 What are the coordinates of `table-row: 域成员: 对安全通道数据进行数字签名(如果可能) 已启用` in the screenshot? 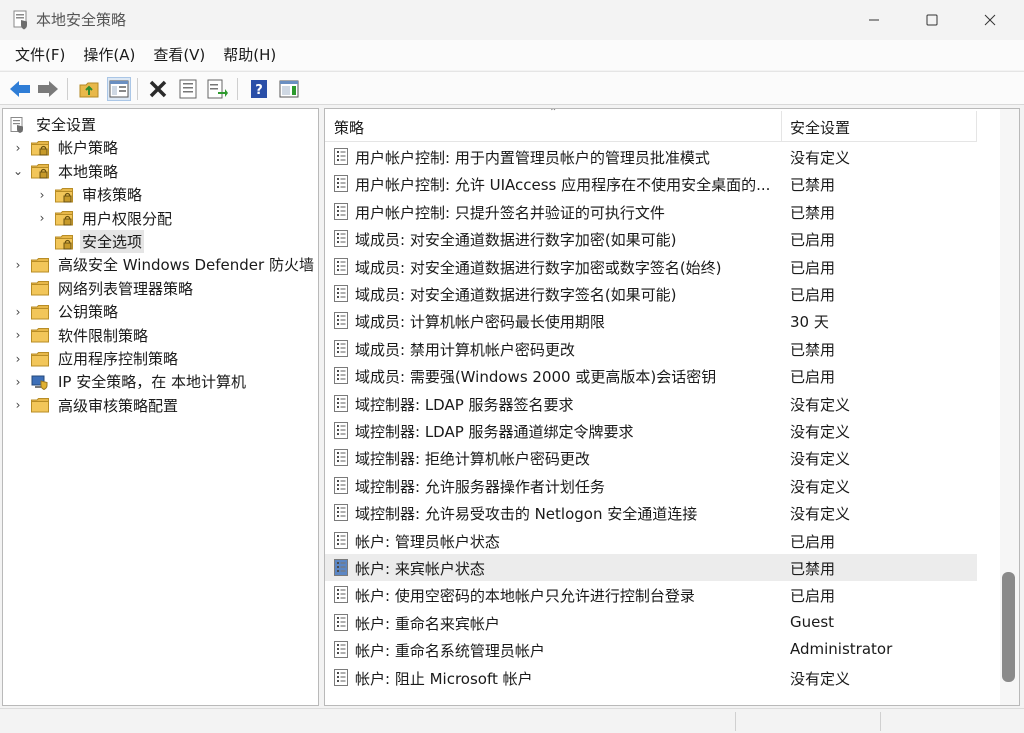 It's located at (651, 293).